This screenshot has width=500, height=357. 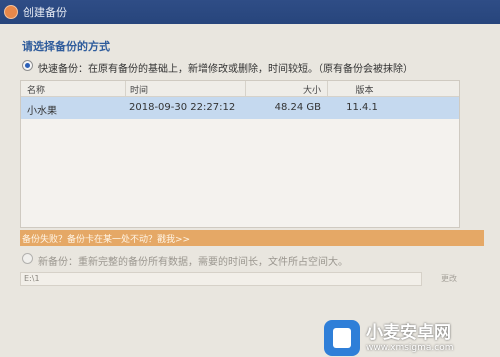 What do you see at coordinates (252, 238) in the screenshot?
I see `help-link: 备份失败？备份卡在某一处不动？戳我>>` at bounding box center [252, 238].